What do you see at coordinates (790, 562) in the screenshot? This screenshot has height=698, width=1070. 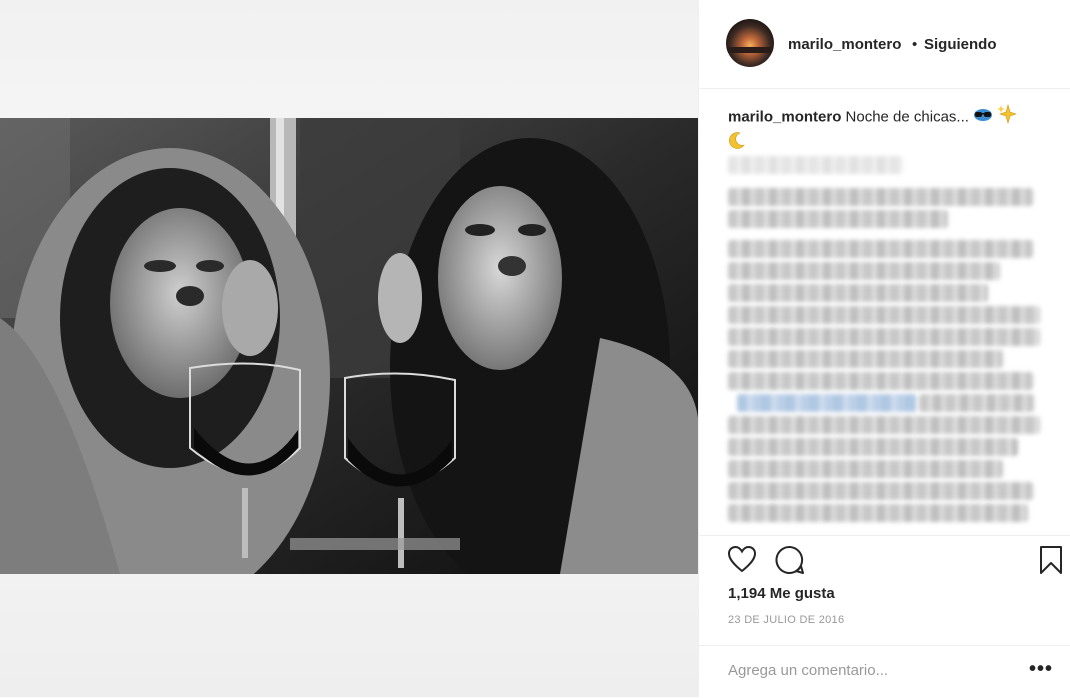 I see `speech-bubble-icon` at bounding box center [790, 562].